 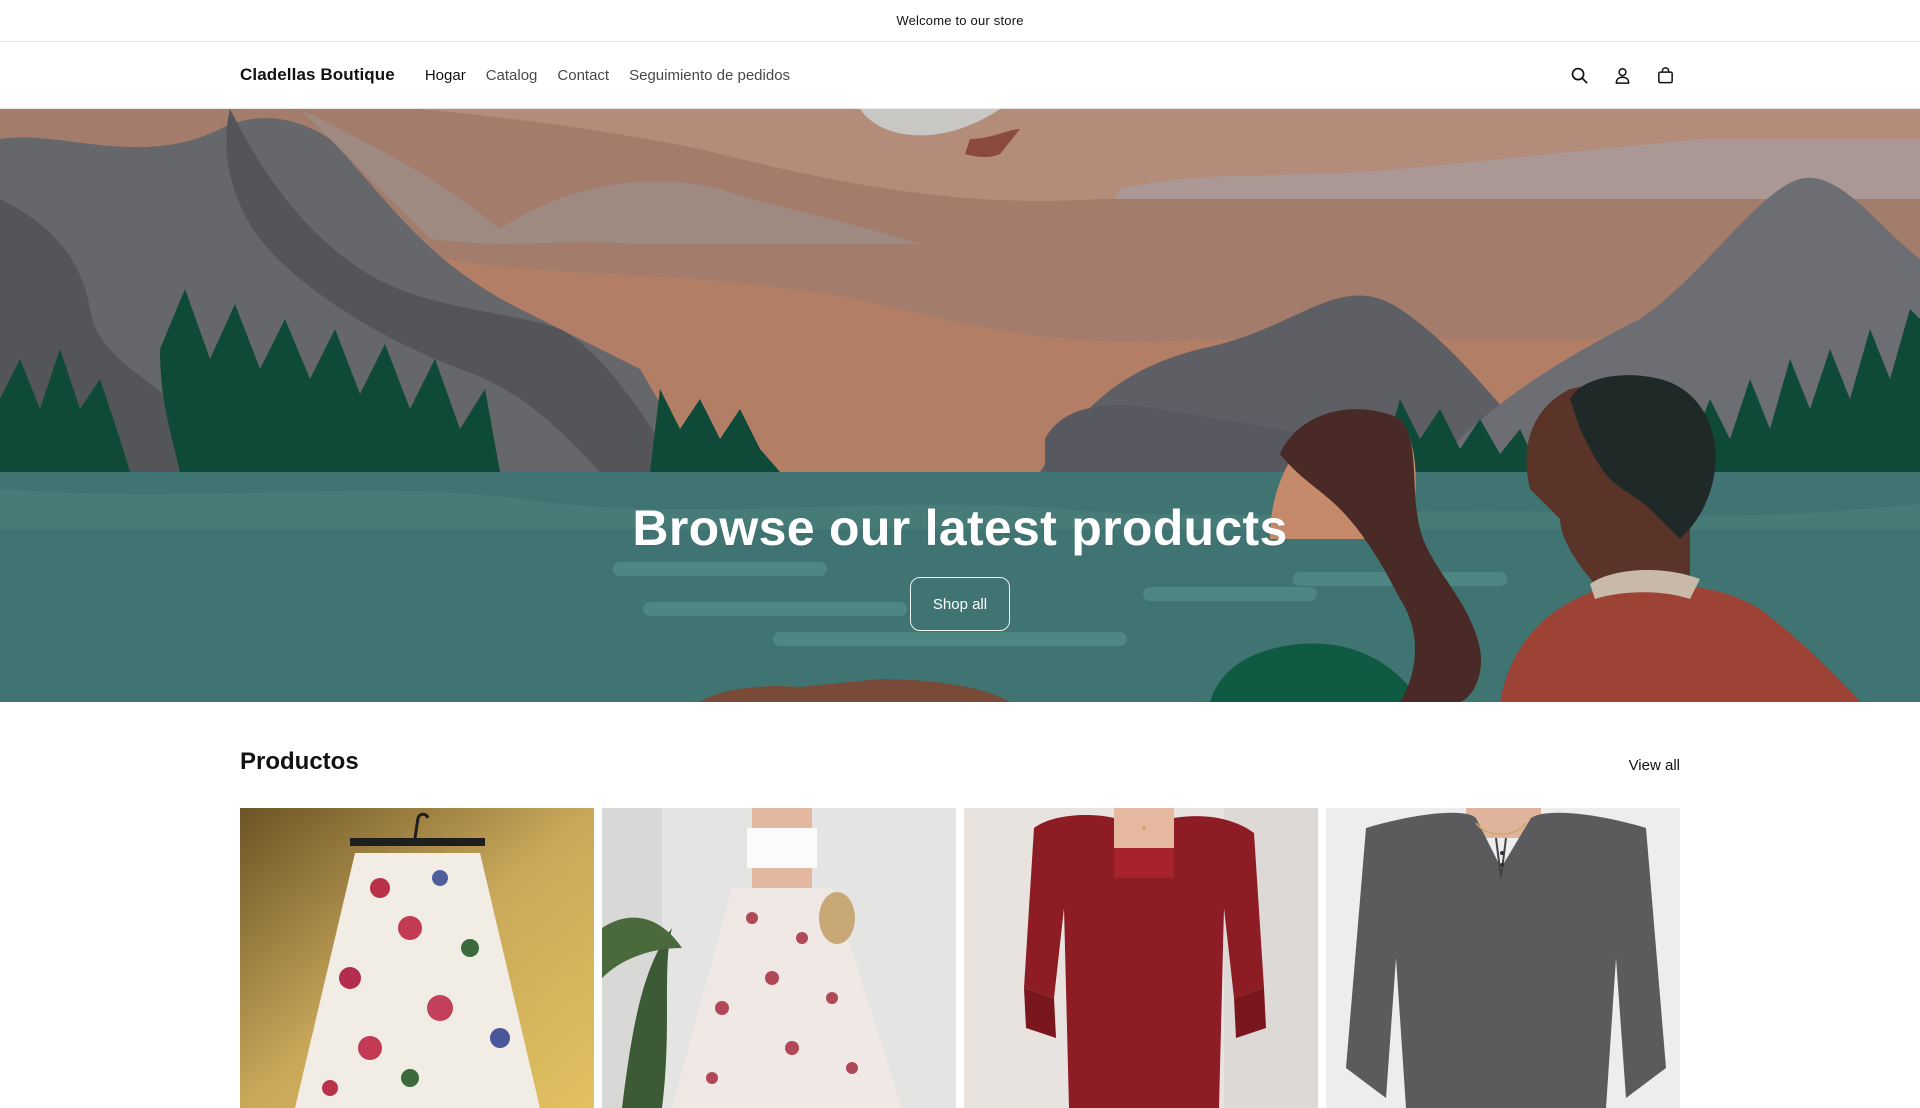 I want to click on product-card-floral-maxi-skirt, so click(x=779, y=958).